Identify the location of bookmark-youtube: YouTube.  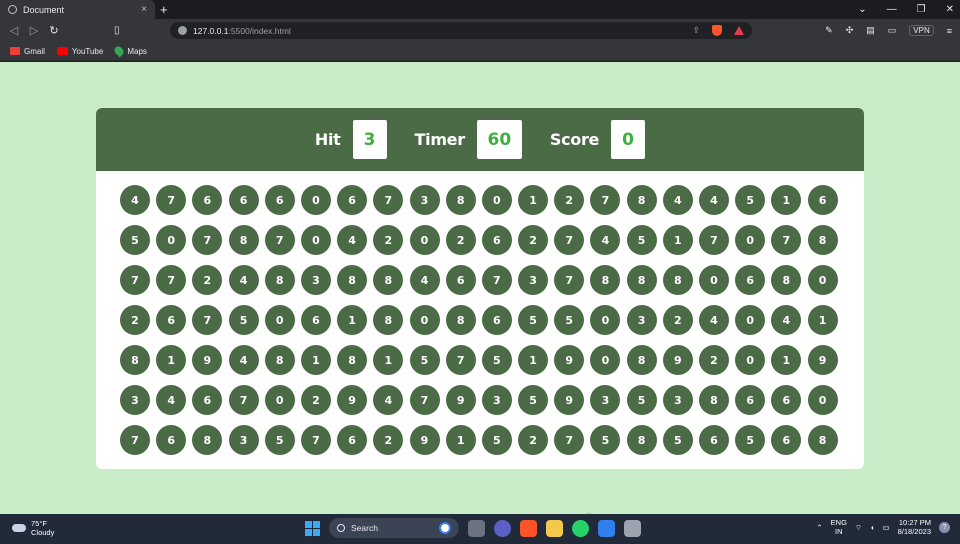
(79, 51).